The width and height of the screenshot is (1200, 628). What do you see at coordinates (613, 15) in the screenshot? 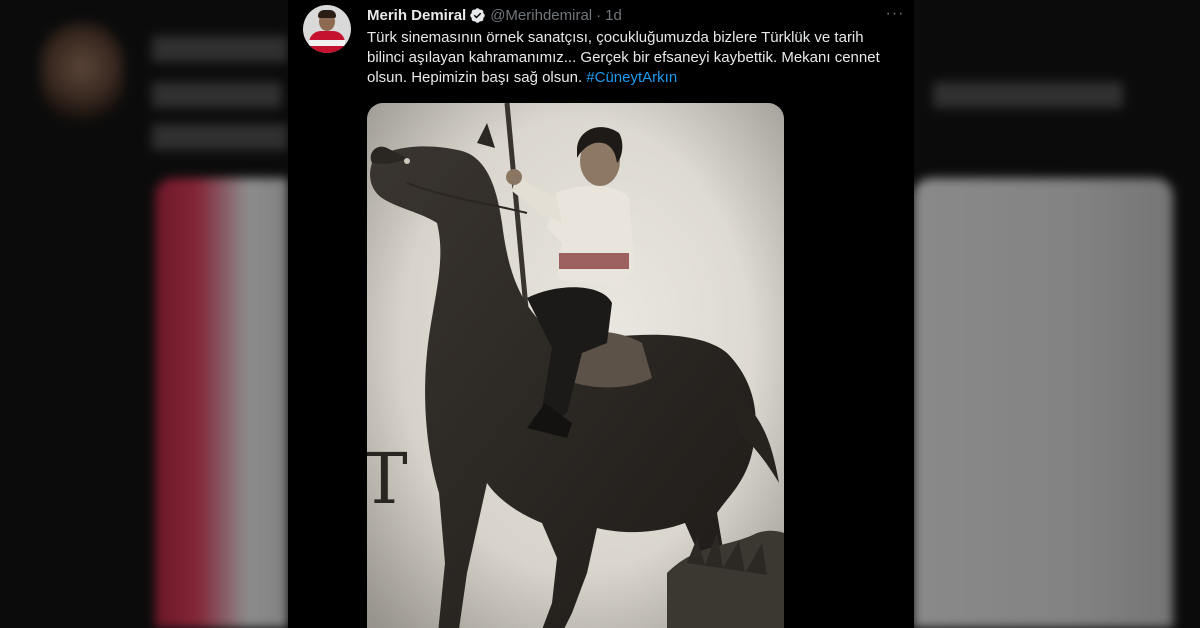
I see `timestamp: 1d` at bounding box center [613, 15].